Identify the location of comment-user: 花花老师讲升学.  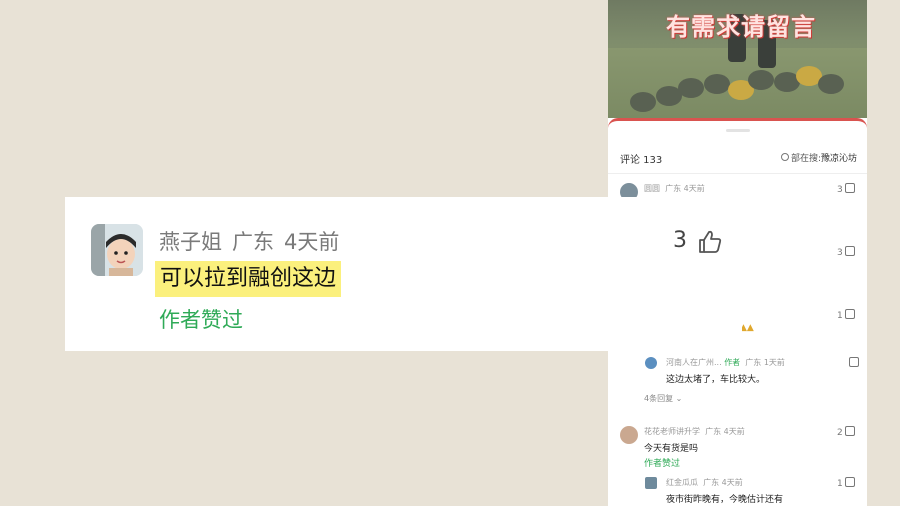
(672, 431).